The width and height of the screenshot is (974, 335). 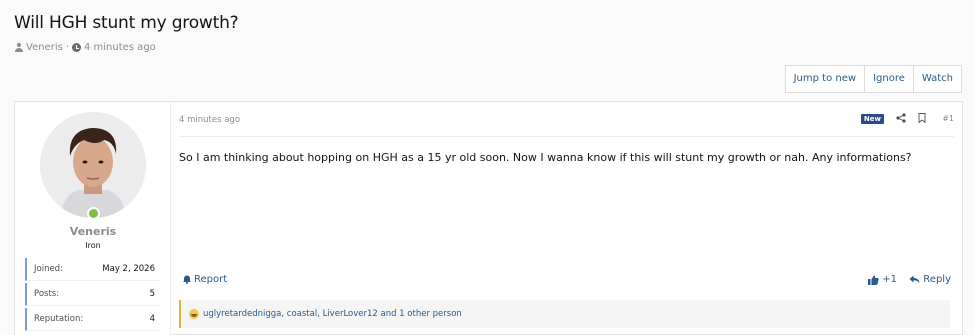 I want to click on stat-value: May 2, 2026, so click(x=128, y=269).